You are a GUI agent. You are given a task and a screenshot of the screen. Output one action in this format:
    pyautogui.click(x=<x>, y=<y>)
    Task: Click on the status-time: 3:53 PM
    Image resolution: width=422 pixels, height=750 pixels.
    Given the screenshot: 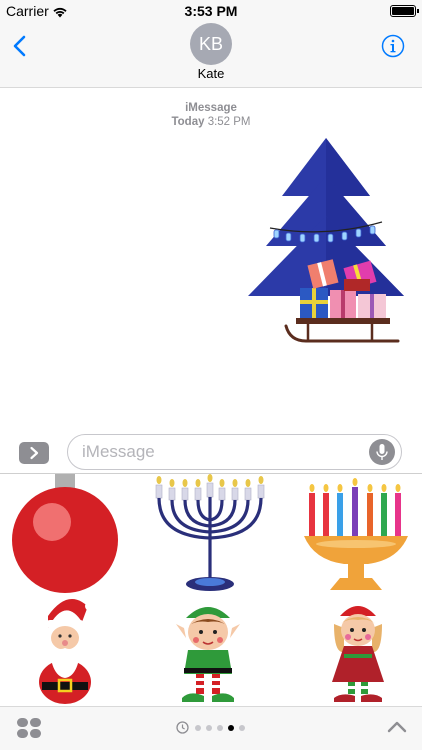 What is the action you would take?
    pyautogui.click(x=211, y=11)
    